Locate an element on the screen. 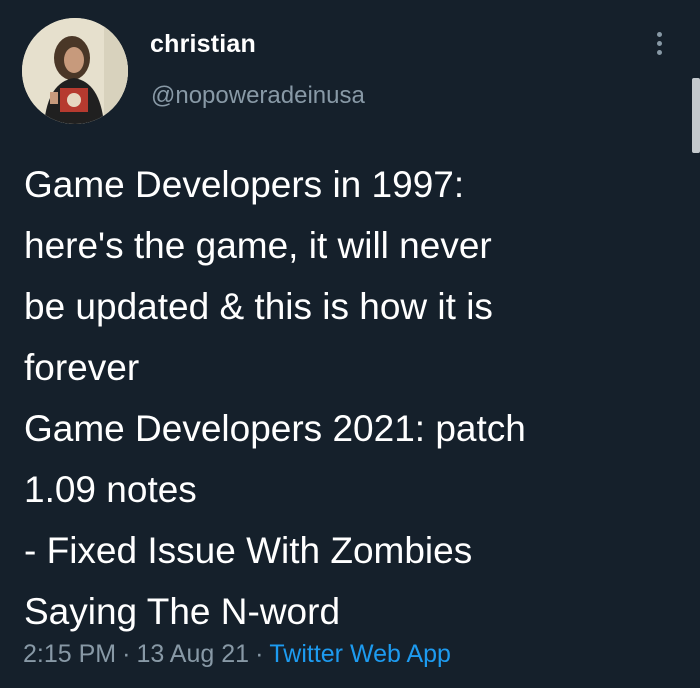  tweet-text-line: Saying The N-word is located at coordinates (182, 611).